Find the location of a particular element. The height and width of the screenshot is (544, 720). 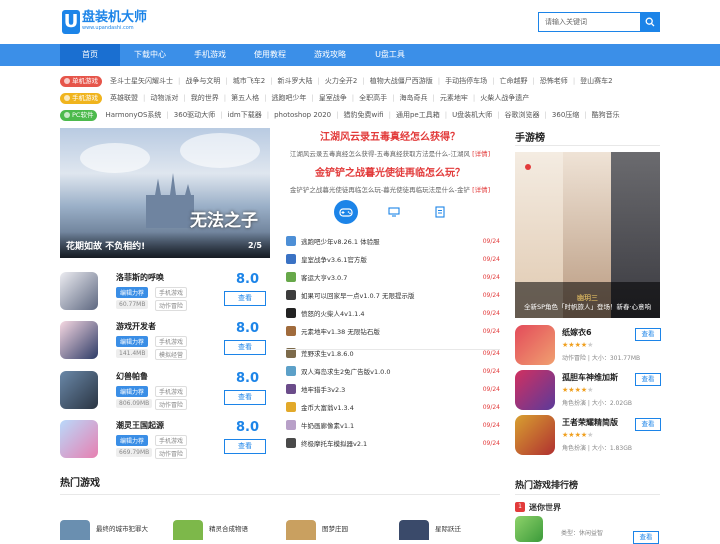

tag-link: 360驱动大师 is located at coordinates (194, 115).